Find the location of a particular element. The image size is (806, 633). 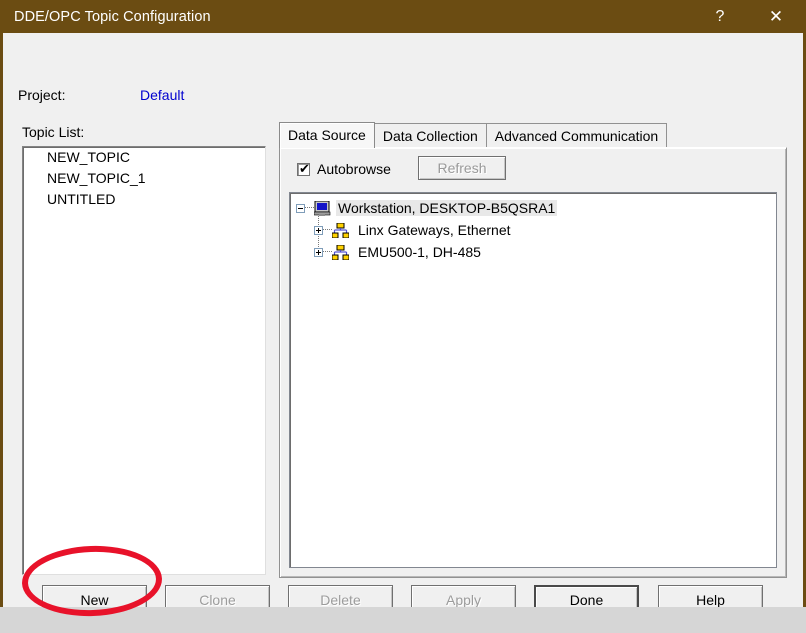

checkmark-icon: ✔ is located at coordinates (304, 168).